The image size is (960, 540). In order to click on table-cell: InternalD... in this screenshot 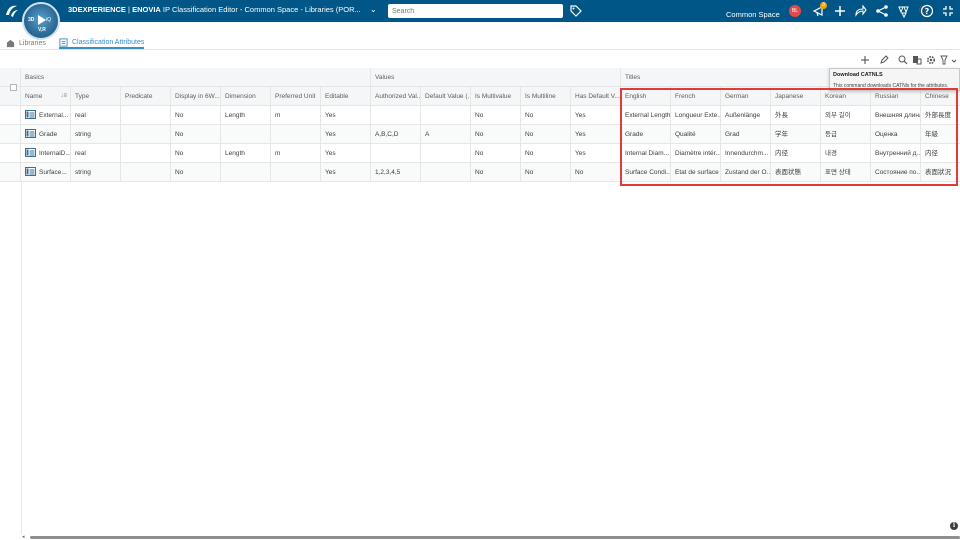, I will do `click(46, 153)`.